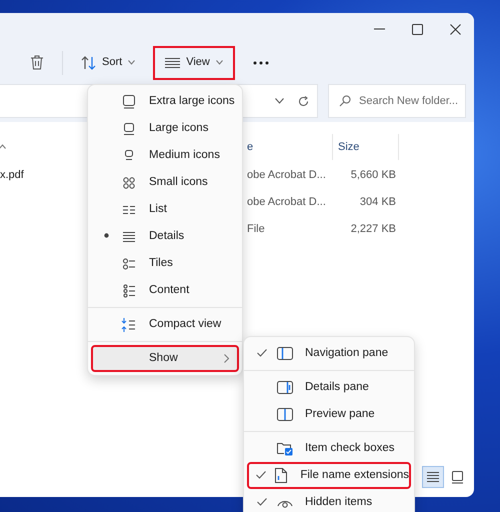  I want to click on menu-item: Details, so click(165, 236).